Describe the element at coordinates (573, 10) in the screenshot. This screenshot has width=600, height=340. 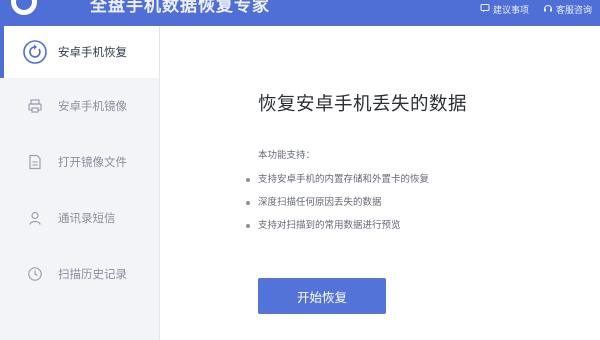
I see `support-label: 客服咨询` at that location.